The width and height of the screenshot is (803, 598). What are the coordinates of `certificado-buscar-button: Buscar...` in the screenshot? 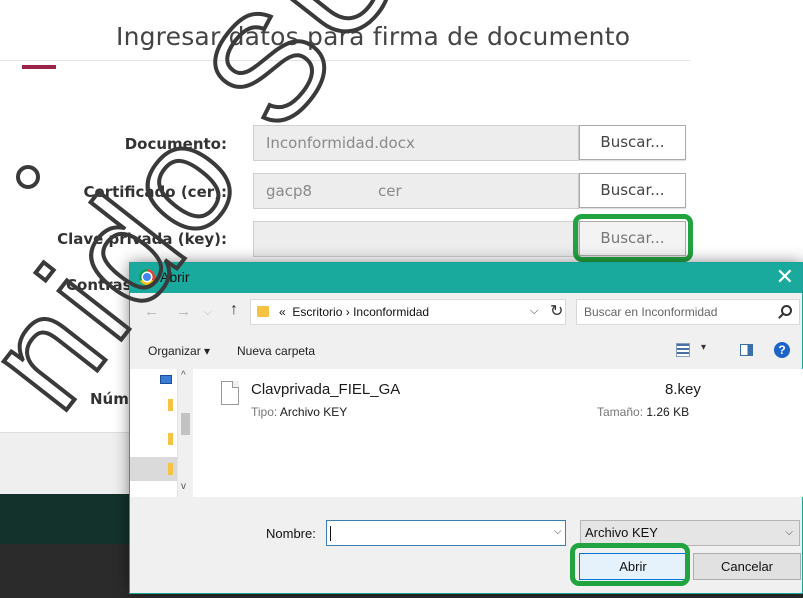 It's located at (632, 190).